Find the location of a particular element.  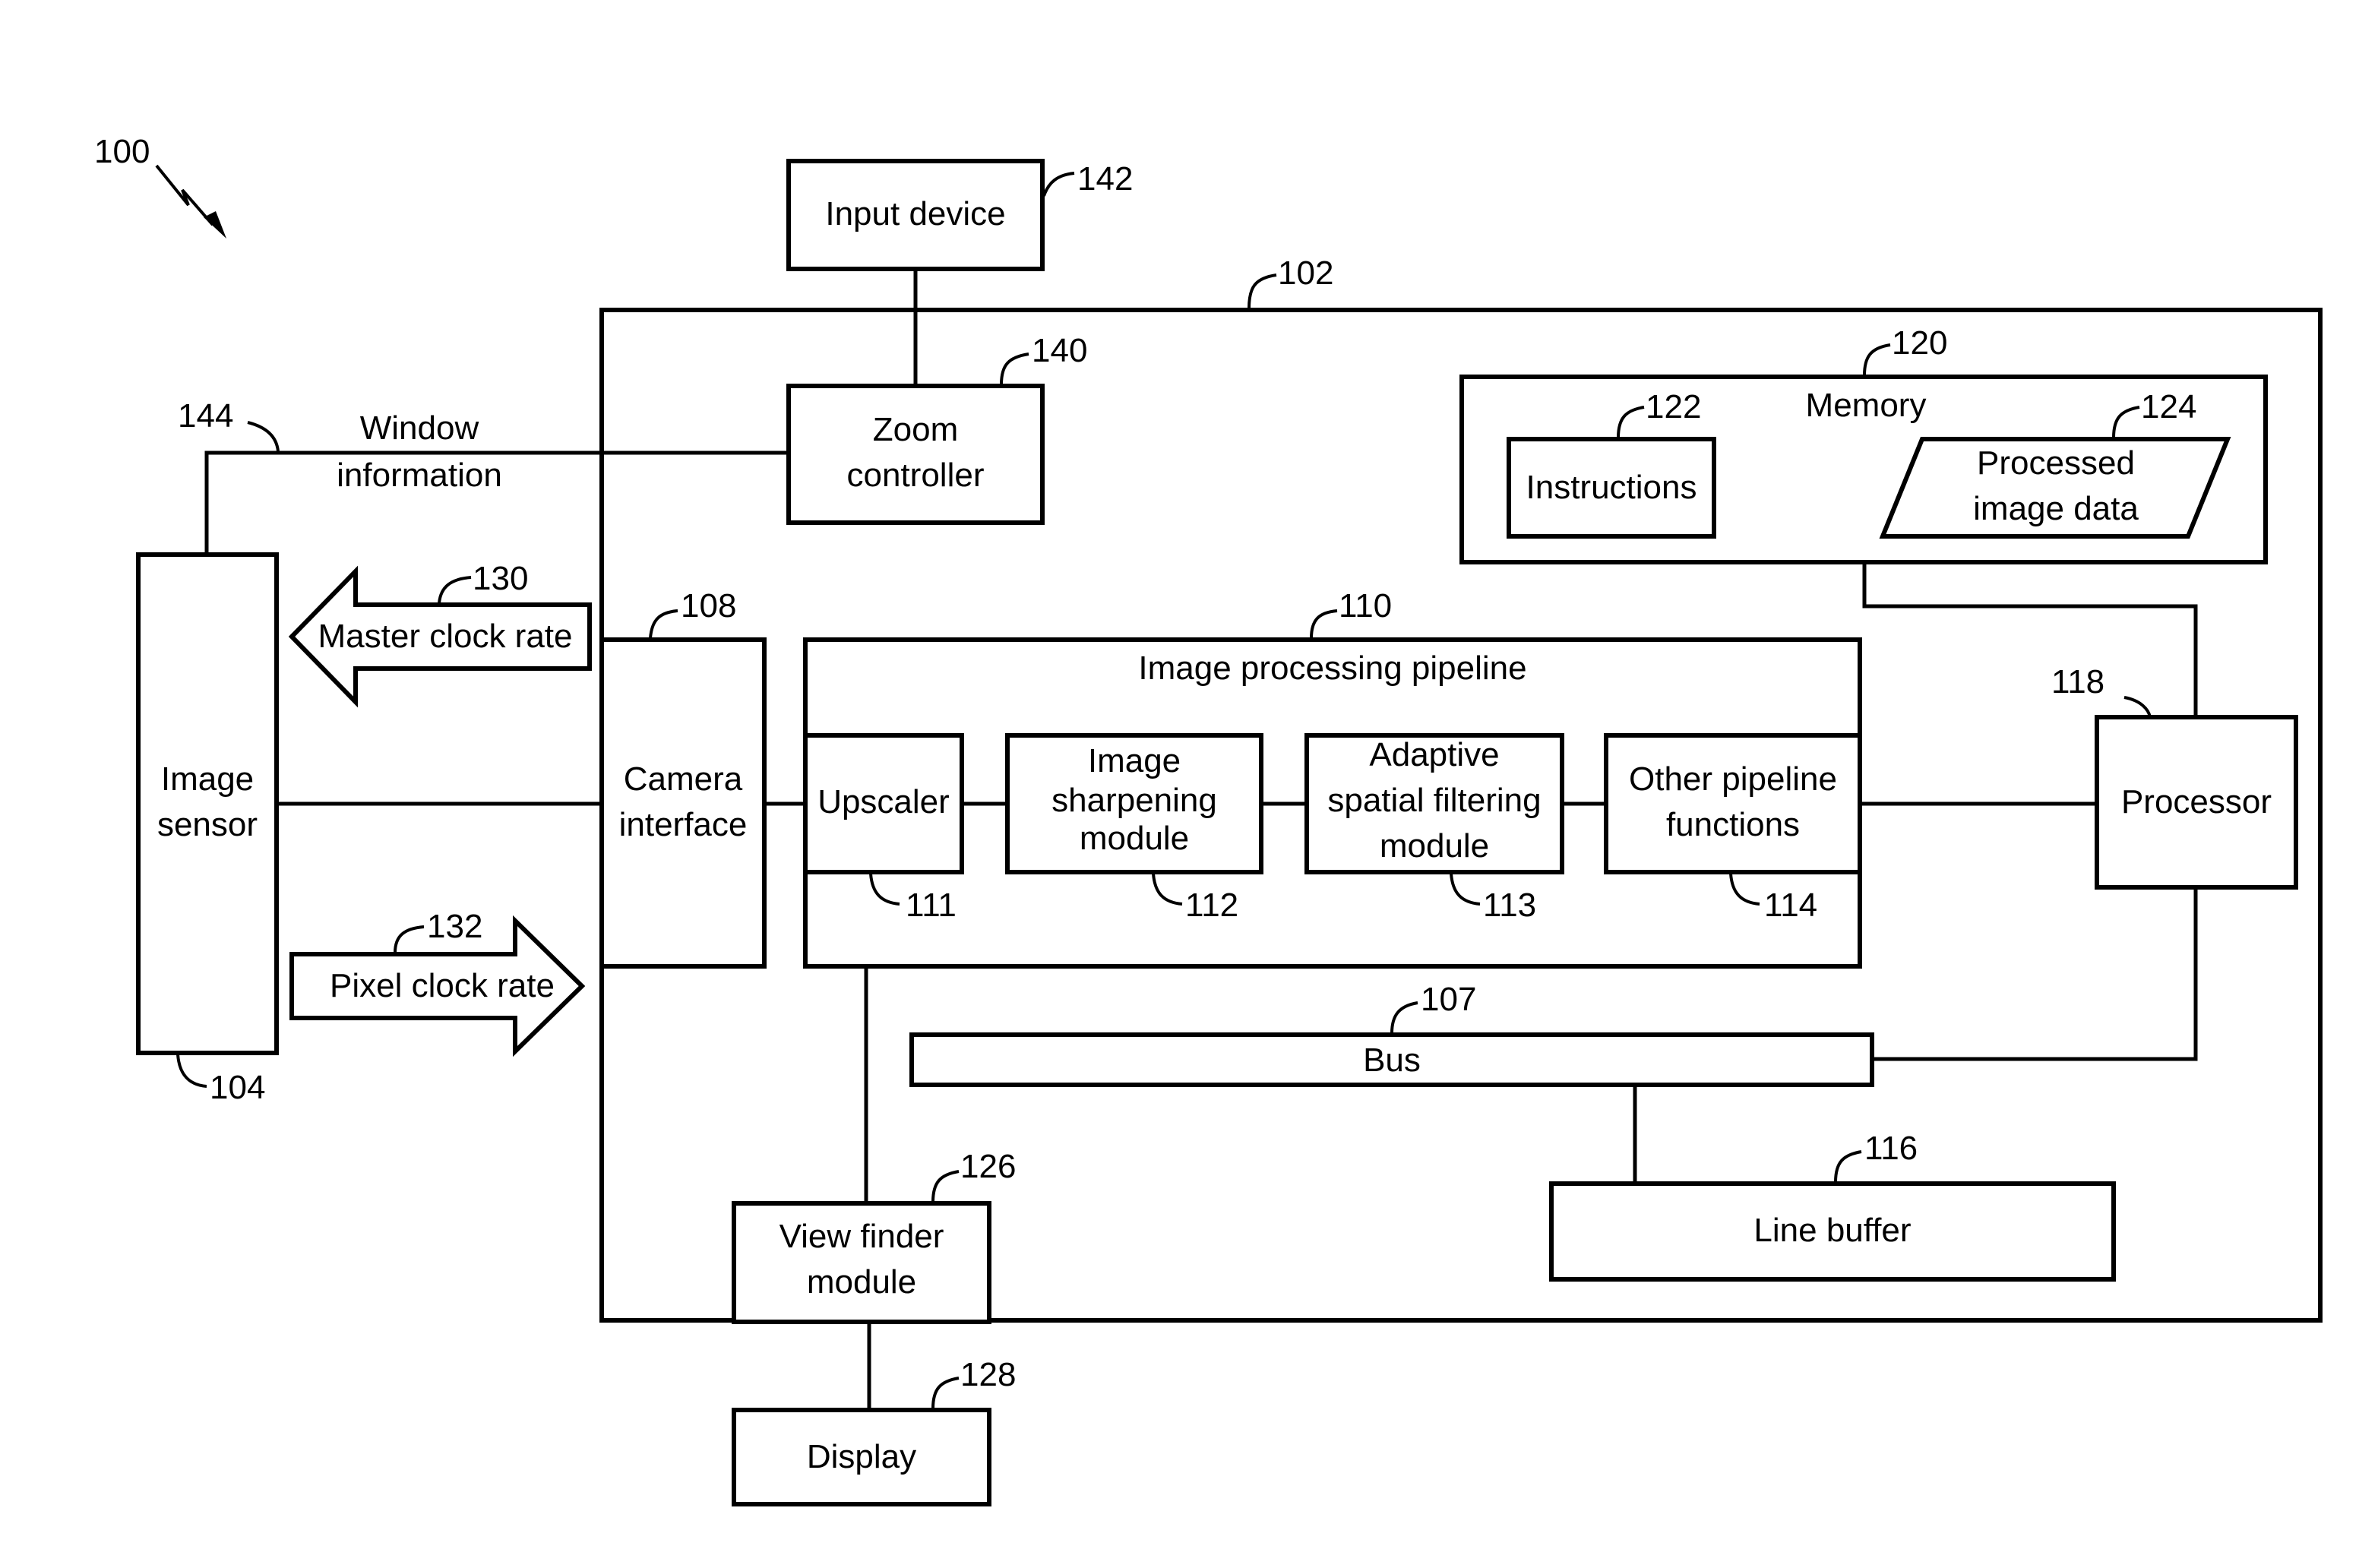

svg-text: Adaptive is located at coordinates (1434, 754).